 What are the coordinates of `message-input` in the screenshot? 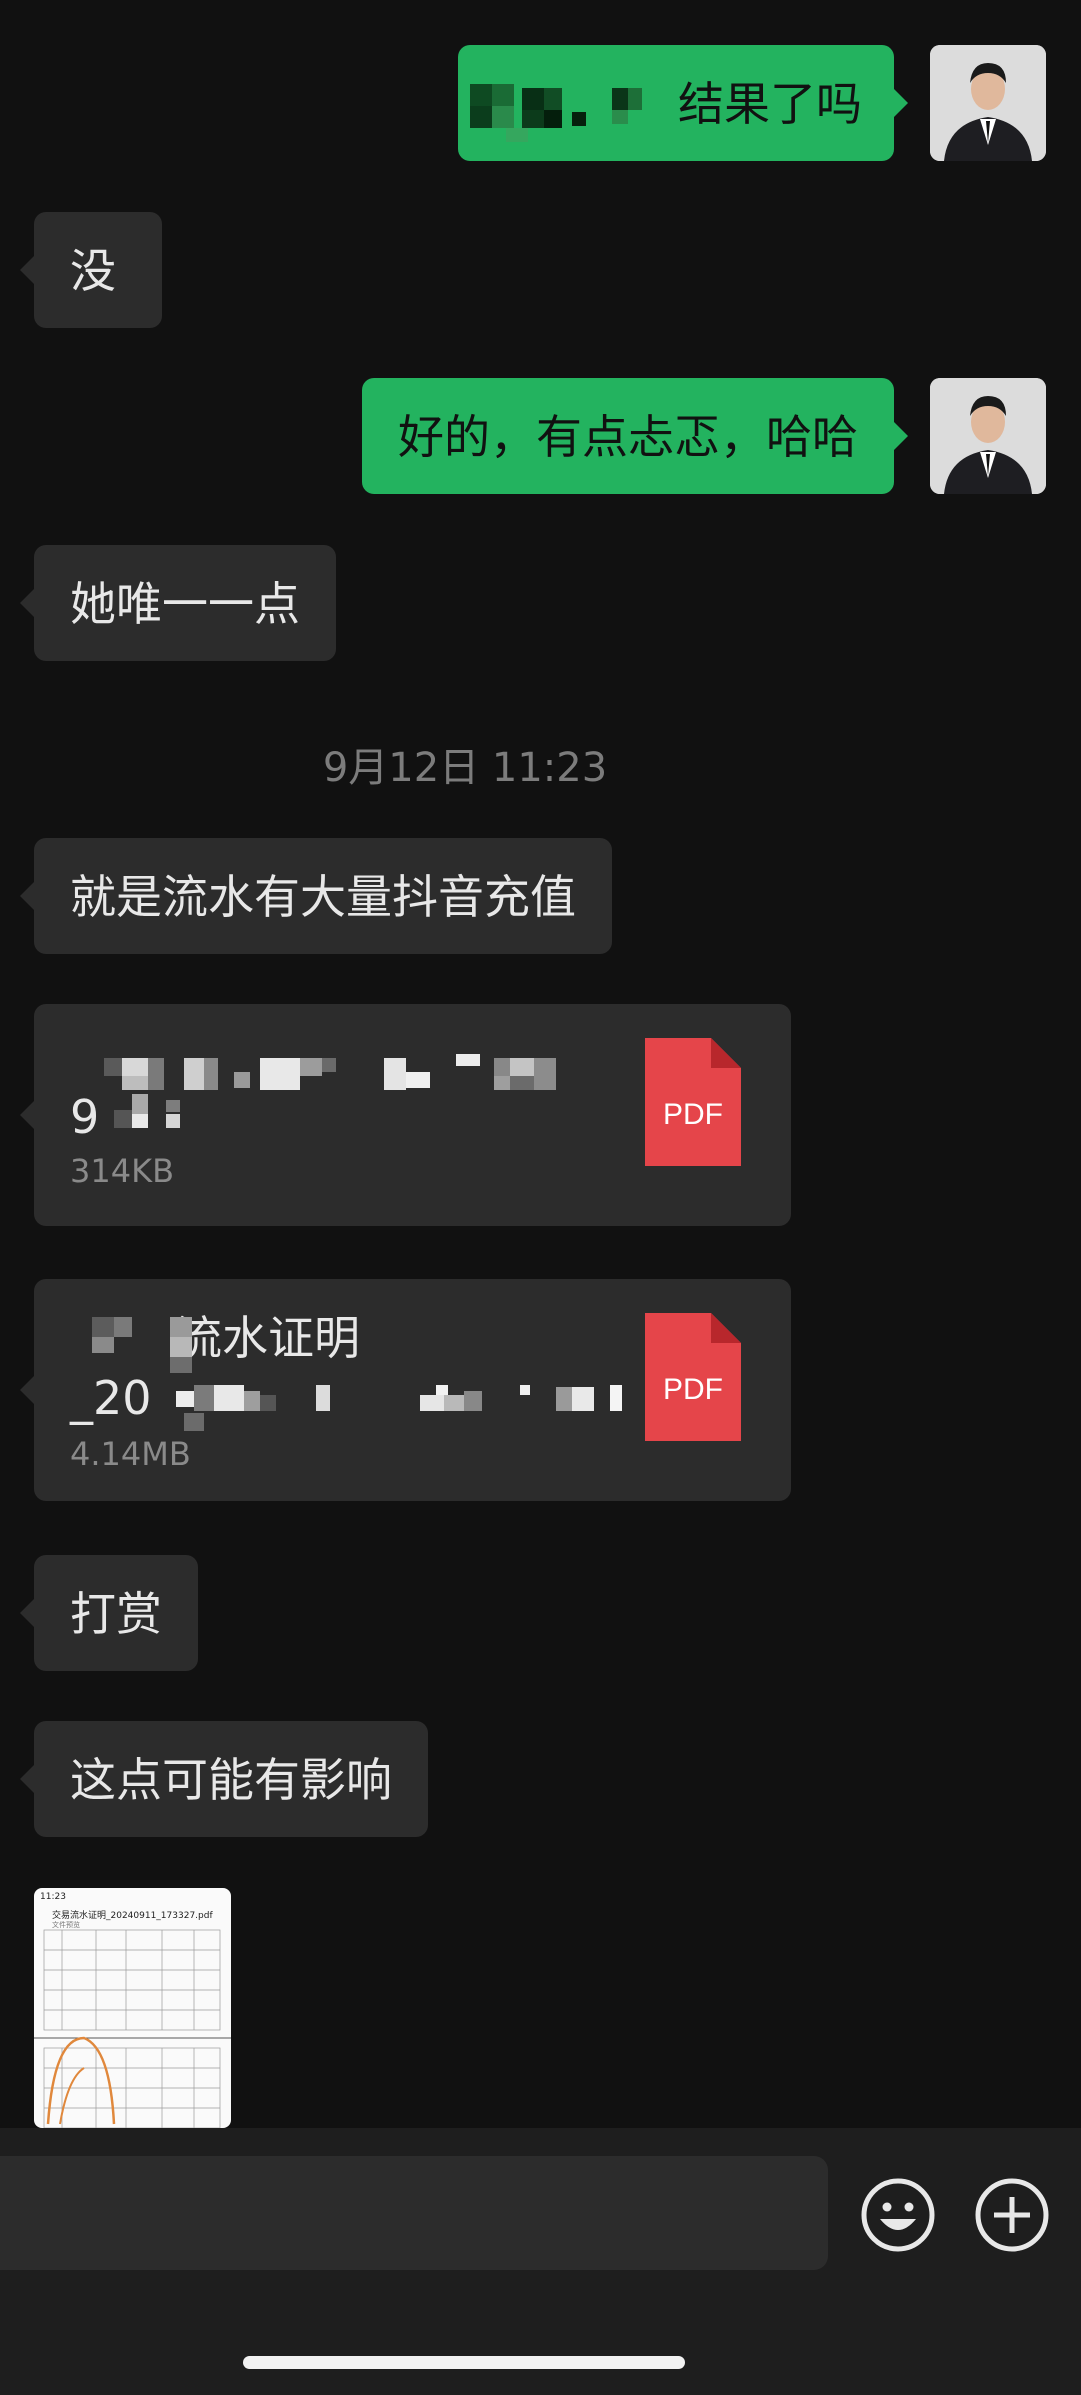 It's located at (414, 2213).